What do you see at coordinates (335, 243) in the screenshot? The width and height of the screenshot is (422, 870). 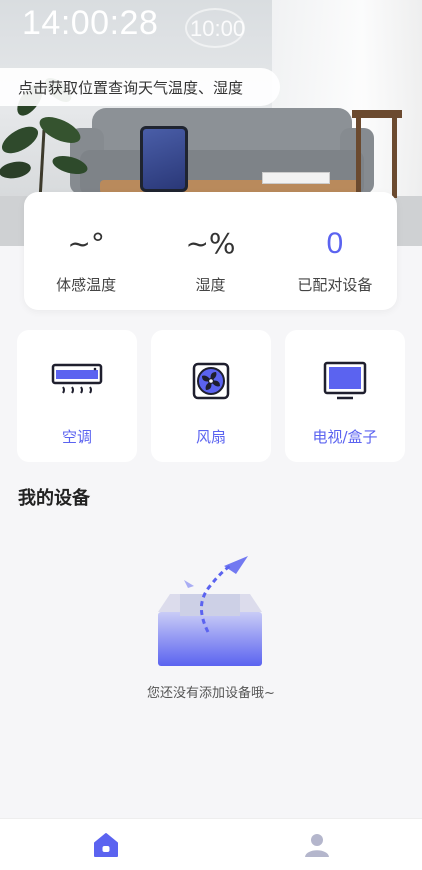 I see `stat-value: 0` at bounding box center [335, 243].